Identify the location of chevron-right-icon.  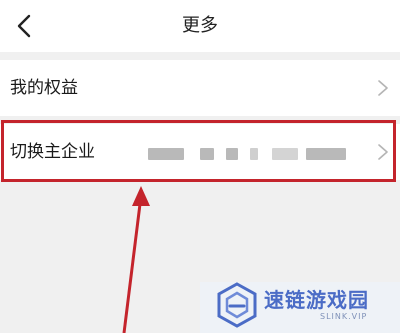
(383, 88).